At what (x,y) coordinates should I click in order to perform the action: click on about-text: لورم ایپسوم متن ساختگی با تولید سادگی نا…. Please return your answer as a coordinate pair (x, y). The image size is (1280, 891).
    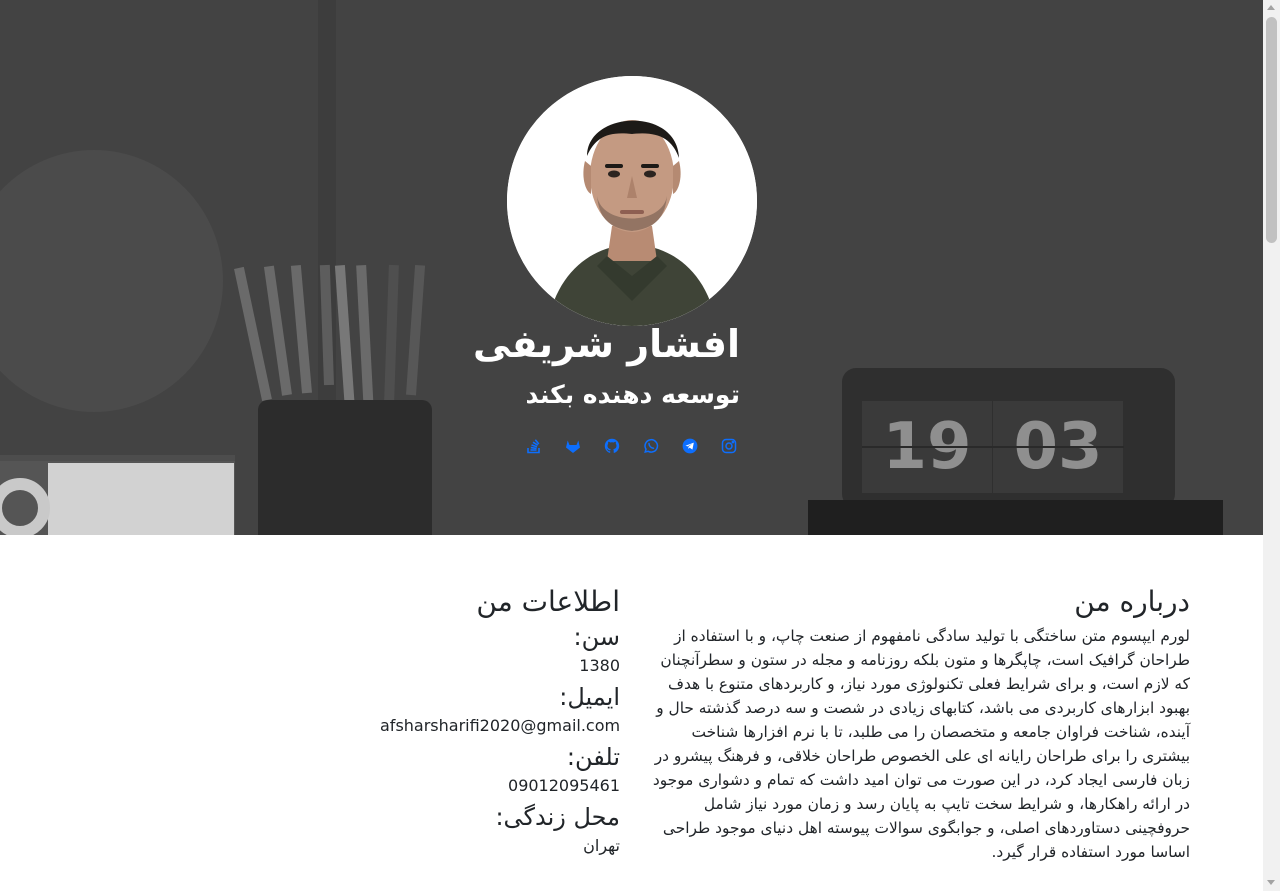
    Looking at the image, I should click on (921, 744).